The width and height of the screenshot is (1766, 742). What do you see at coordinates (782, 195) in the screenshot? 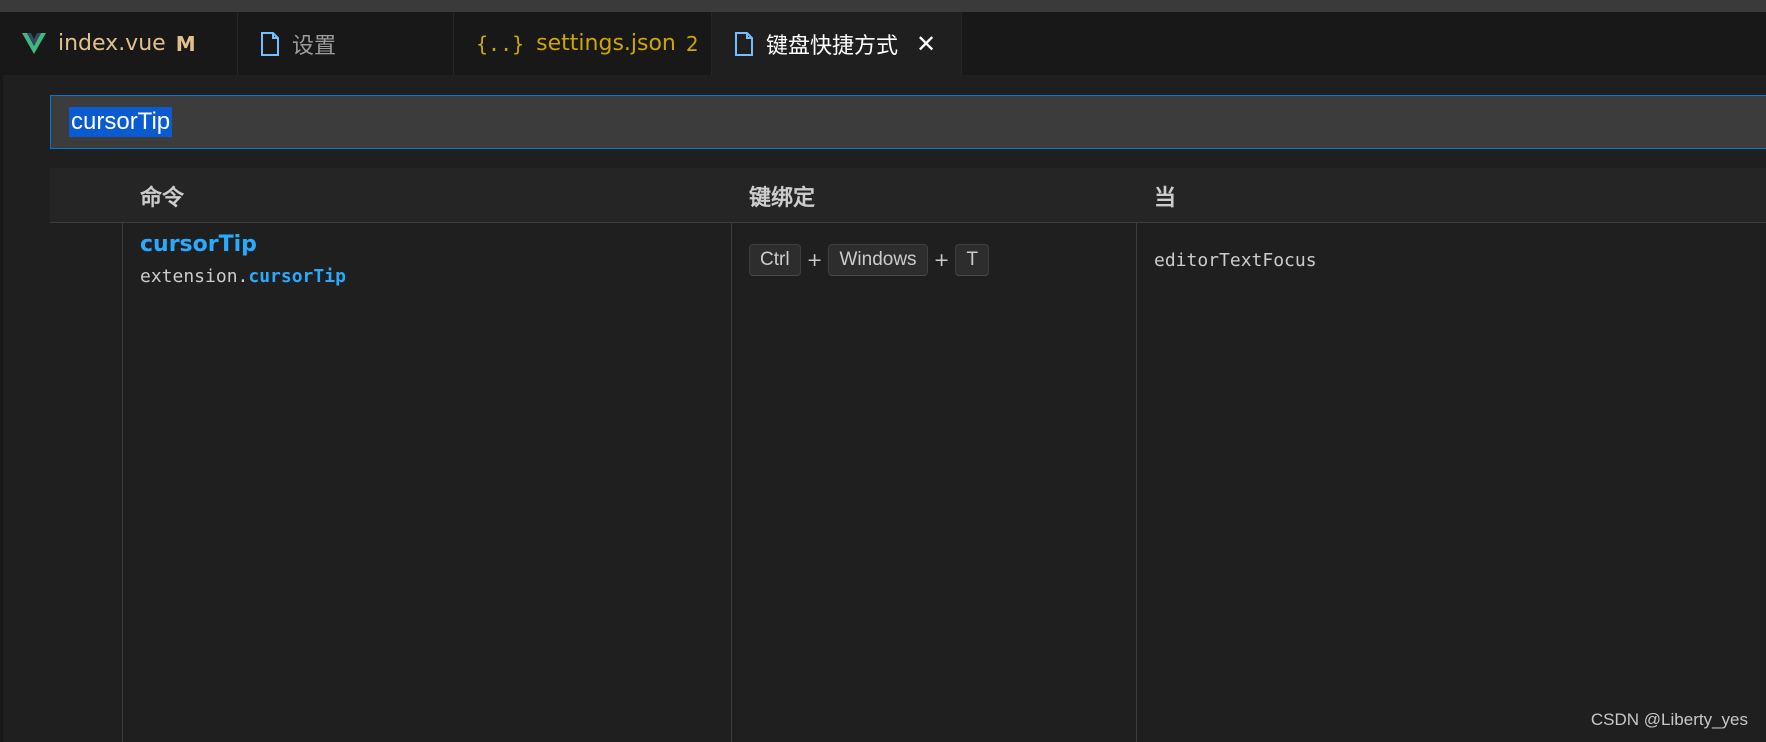
I see `column-header-keybinding: 键绑定` at bounding box center [782, 195].